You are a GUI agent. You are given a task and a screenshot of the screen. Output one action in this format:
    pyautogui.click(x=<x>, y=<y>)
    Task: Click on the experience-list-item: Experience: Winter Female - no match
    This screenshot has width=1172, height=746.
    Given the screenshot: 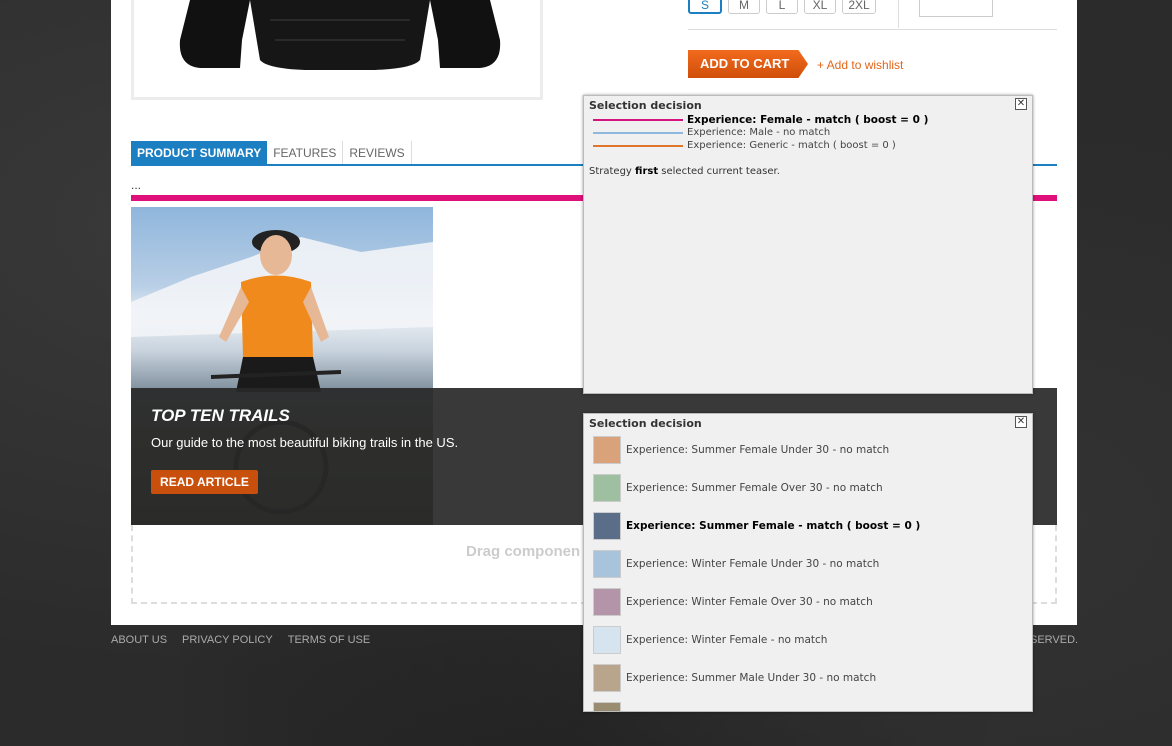 What is the action you would take?
    pyautogui.click(x=710, y=640)
    